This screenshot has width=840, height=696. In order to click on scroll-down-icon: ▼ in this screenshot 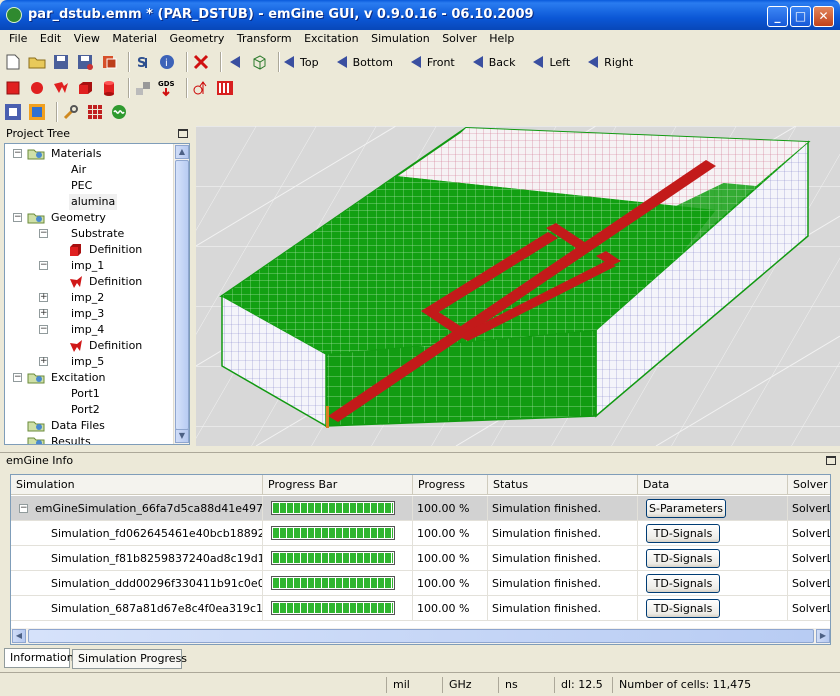, I will do `click(182, 436)`.